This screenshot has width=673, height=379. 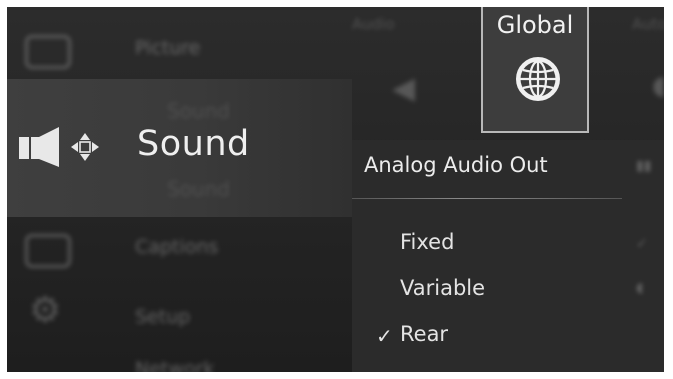 What do you see at coordinates (492, 289) in the screenshot?
I see `option-variable: Variable` at bounding box center [492, 289].